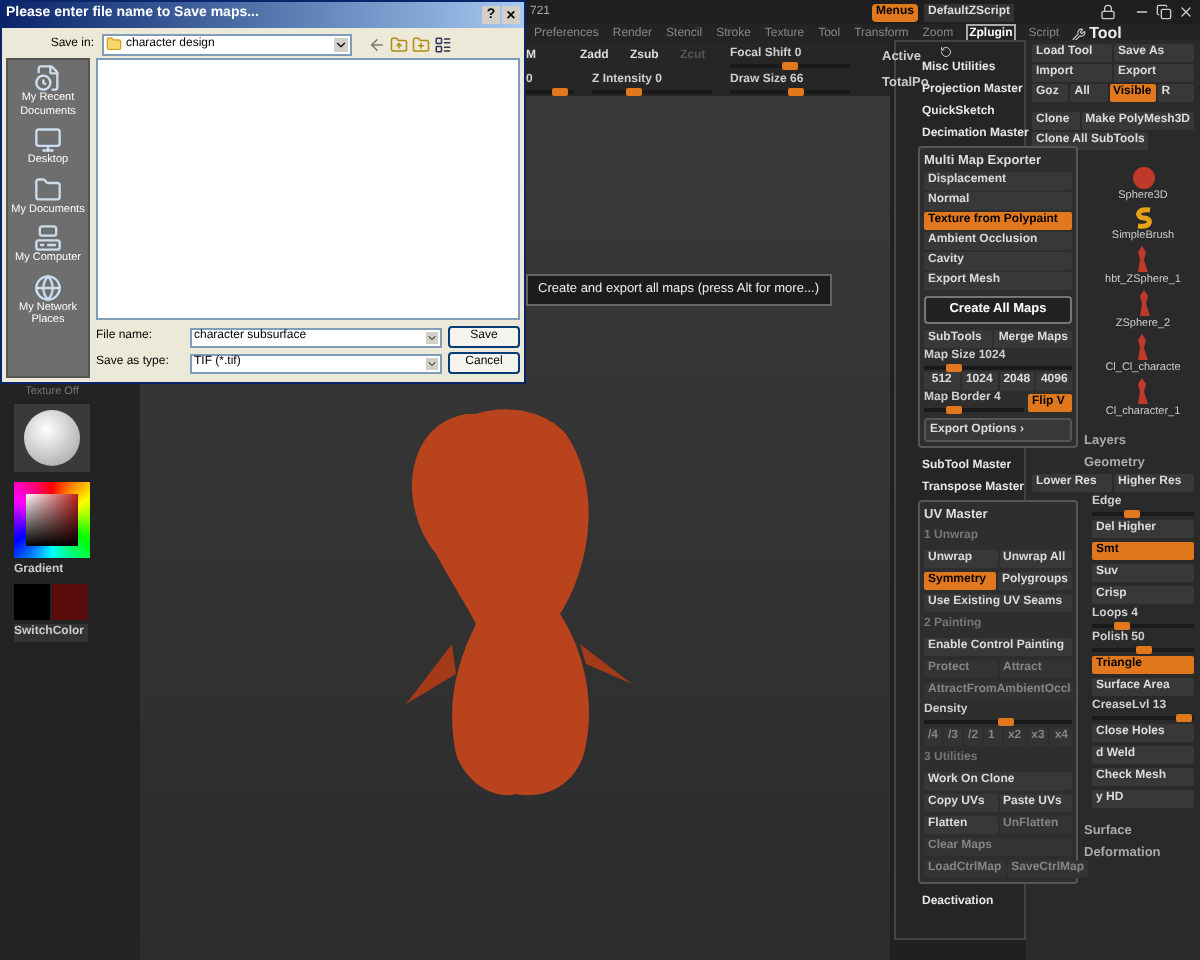 This screenshot has width=1200, height=960. Describe the element at coordinates (52, 438) in the screenshot. I see `material-preview` at that location.